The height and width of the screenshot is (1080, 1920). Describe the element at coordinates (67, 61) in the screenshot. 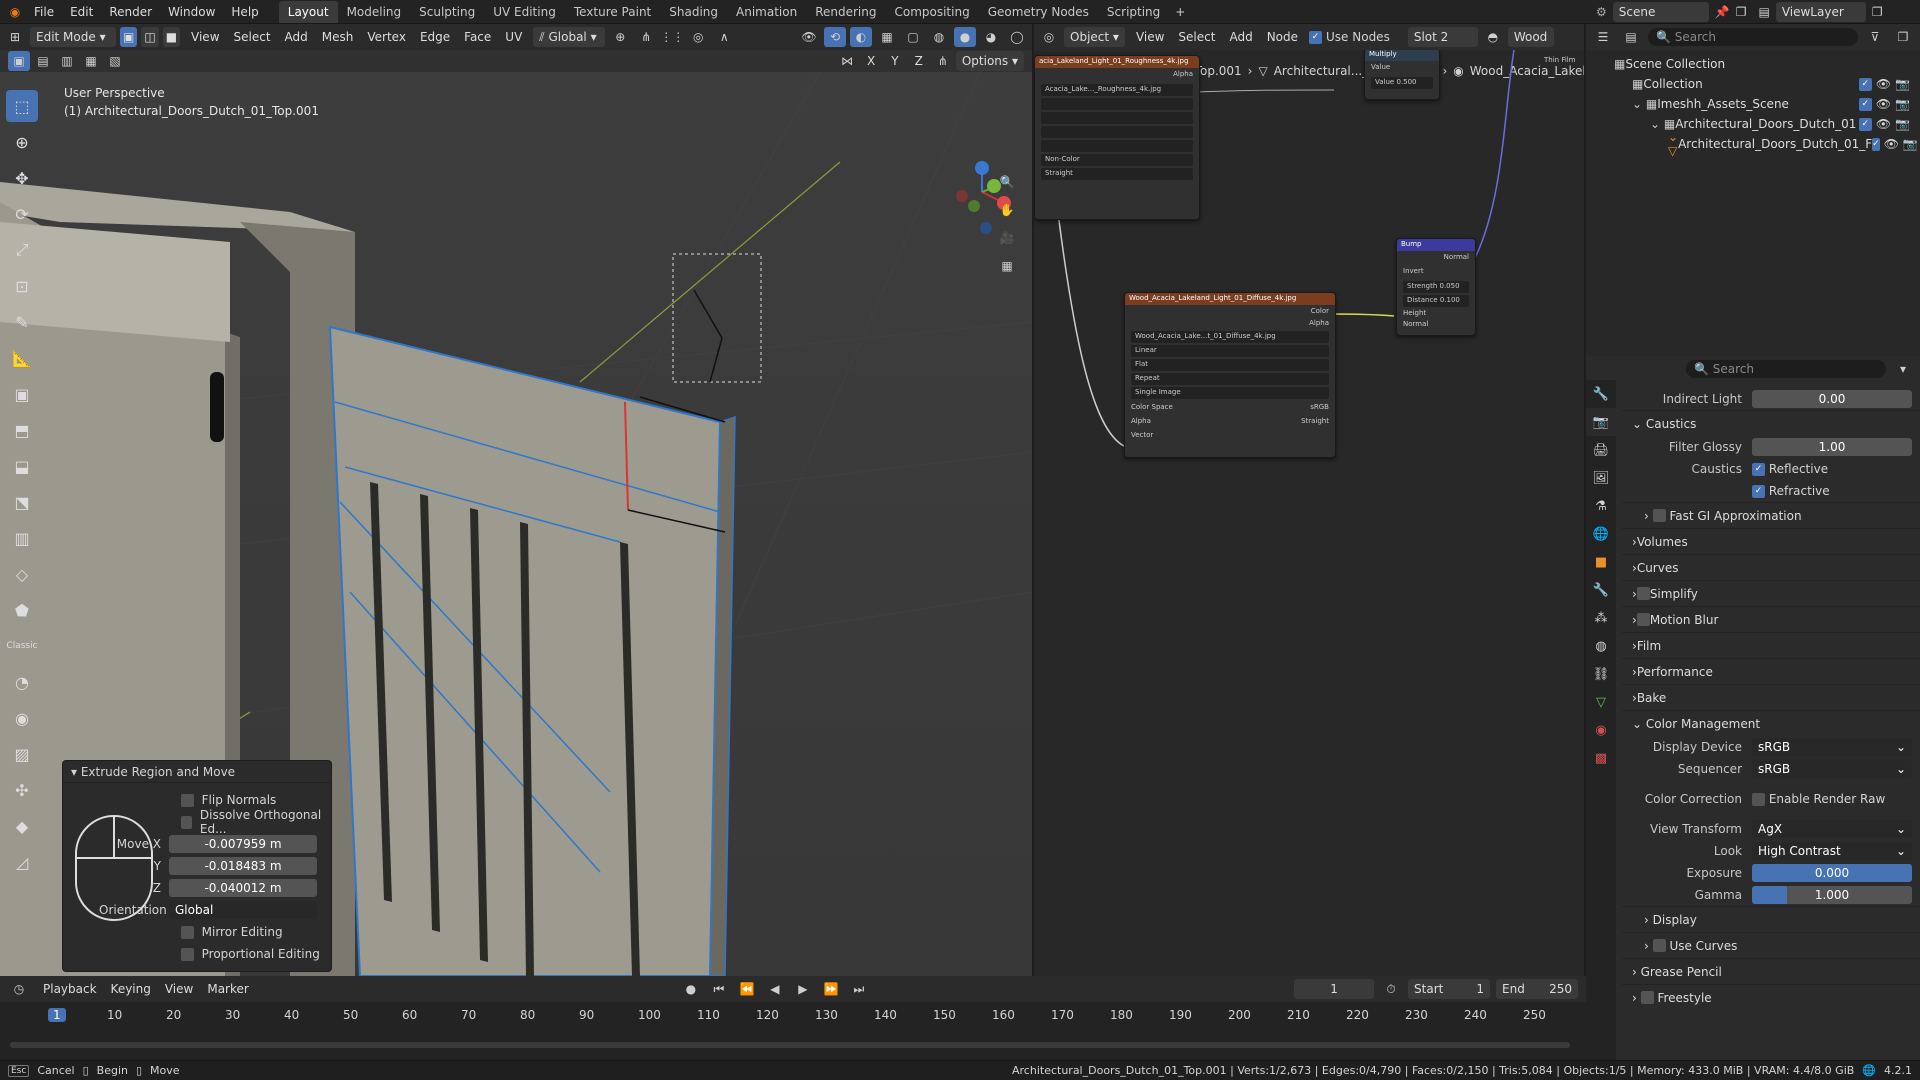

I see `select-subtract-icon: ▥` at that location.